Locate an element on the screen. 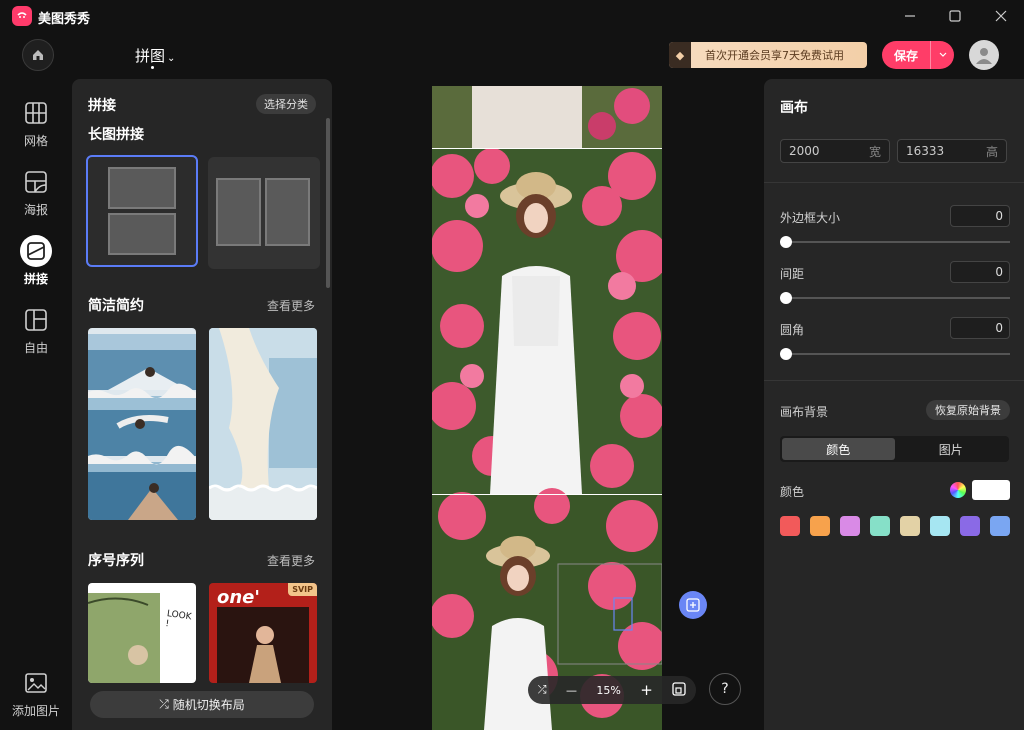  save-button: 保存 is located at coordinates (918, 55).